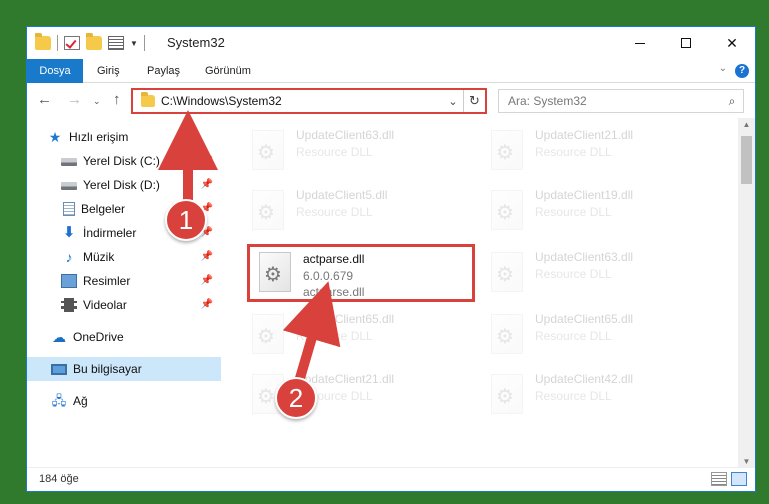 The image size is (769, 504). I want to click on file-type: actparse.dll, so click(334, 292).